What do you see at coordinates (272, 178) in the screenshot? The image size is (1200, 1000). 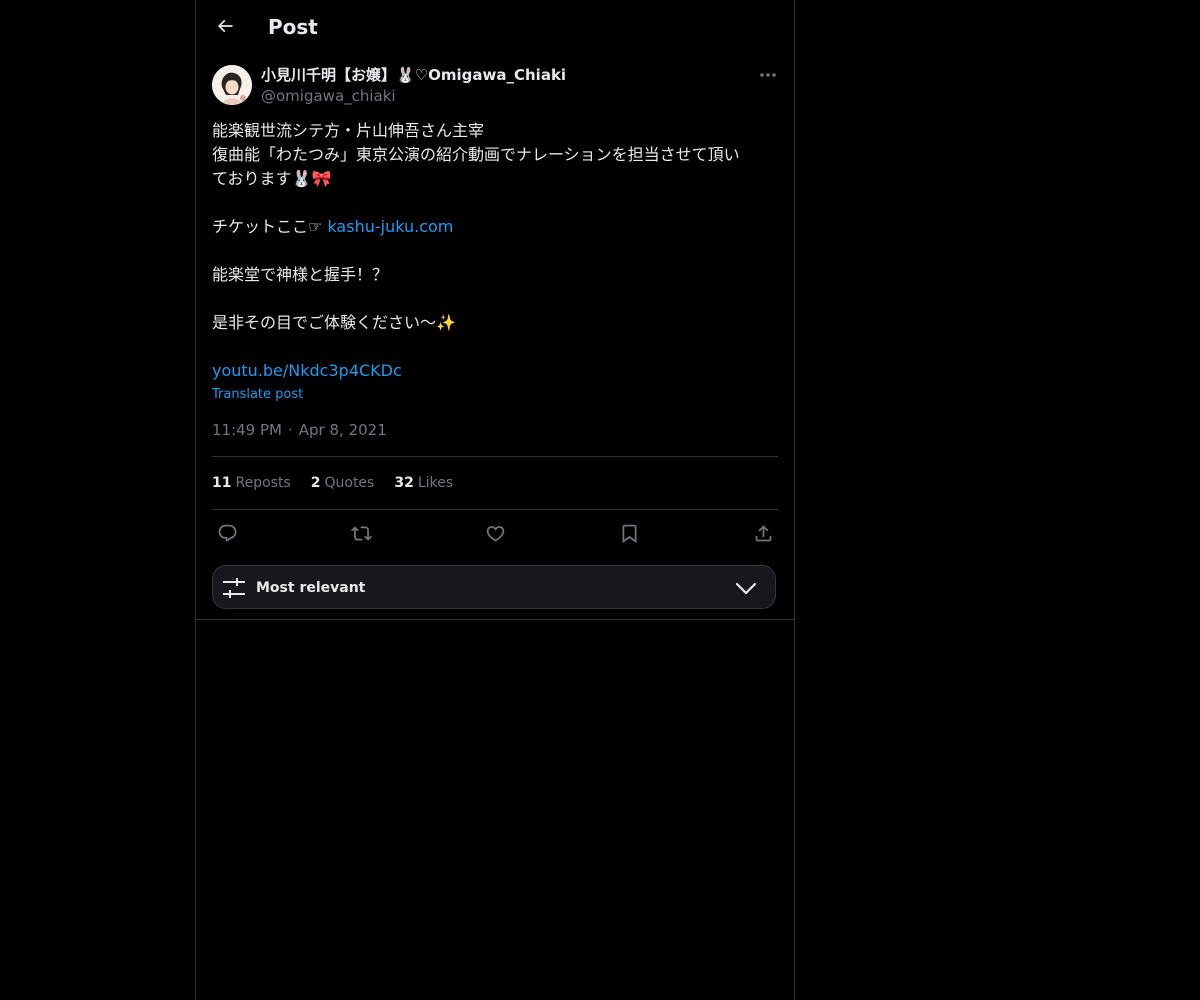 I see `post-body-line: ております🐰🎀` at bounding box center [272, 178].